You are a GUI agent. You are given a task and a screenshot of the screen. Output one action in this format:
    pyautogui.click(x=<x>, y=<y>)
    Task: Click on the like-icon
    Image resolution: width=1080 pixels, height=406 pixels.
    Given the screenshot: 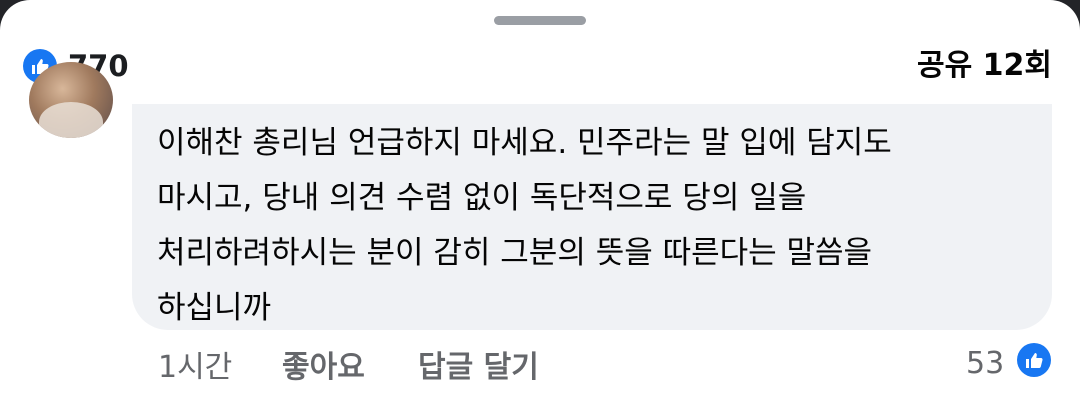 What is the action you would take?
    pyautogui.click(x=1034, y=360)
    